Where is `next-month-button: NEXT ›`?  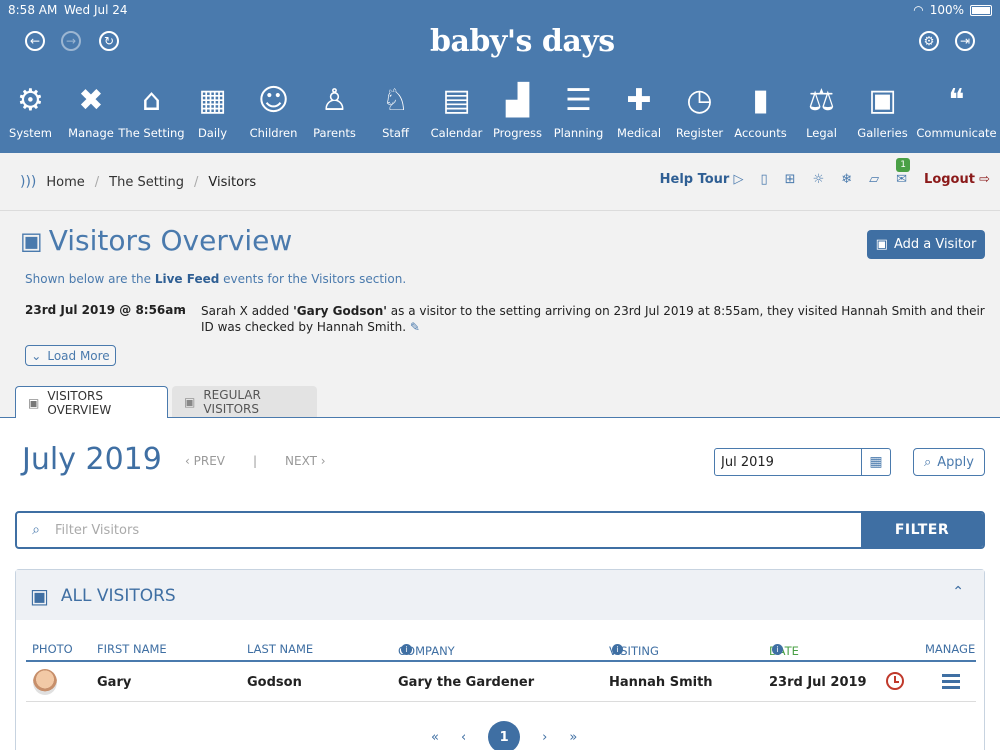
next-month-button: NEXT › is located at coordinates (305, 461).